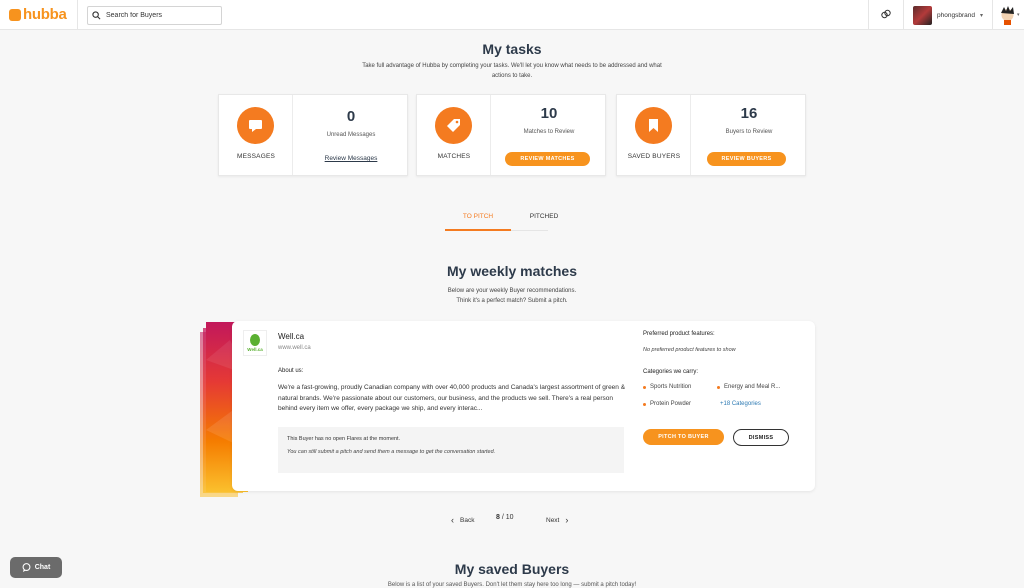 The height and width of the screenshot is (588, 1024). Describe the element at coordinates (567, 520) in the screenshot. I see `chevron-right-icon: ›` at that location.